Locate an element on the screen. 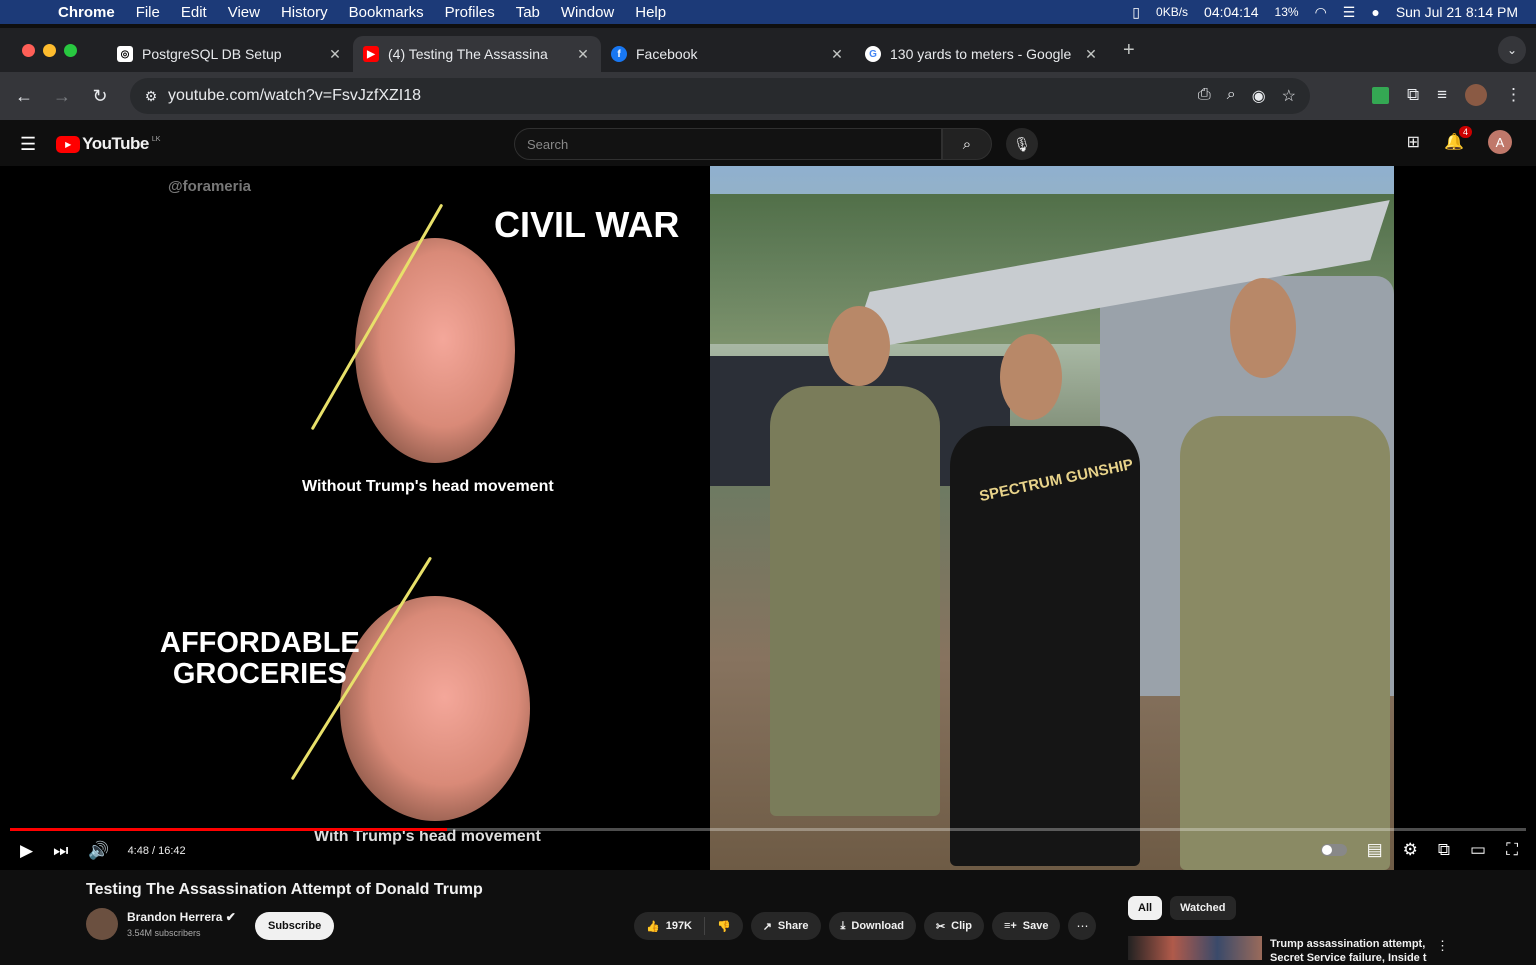 The height and width of the screenshot is (965, 1536). download-button: ⤓ Download is located at coordinates (872, 926).